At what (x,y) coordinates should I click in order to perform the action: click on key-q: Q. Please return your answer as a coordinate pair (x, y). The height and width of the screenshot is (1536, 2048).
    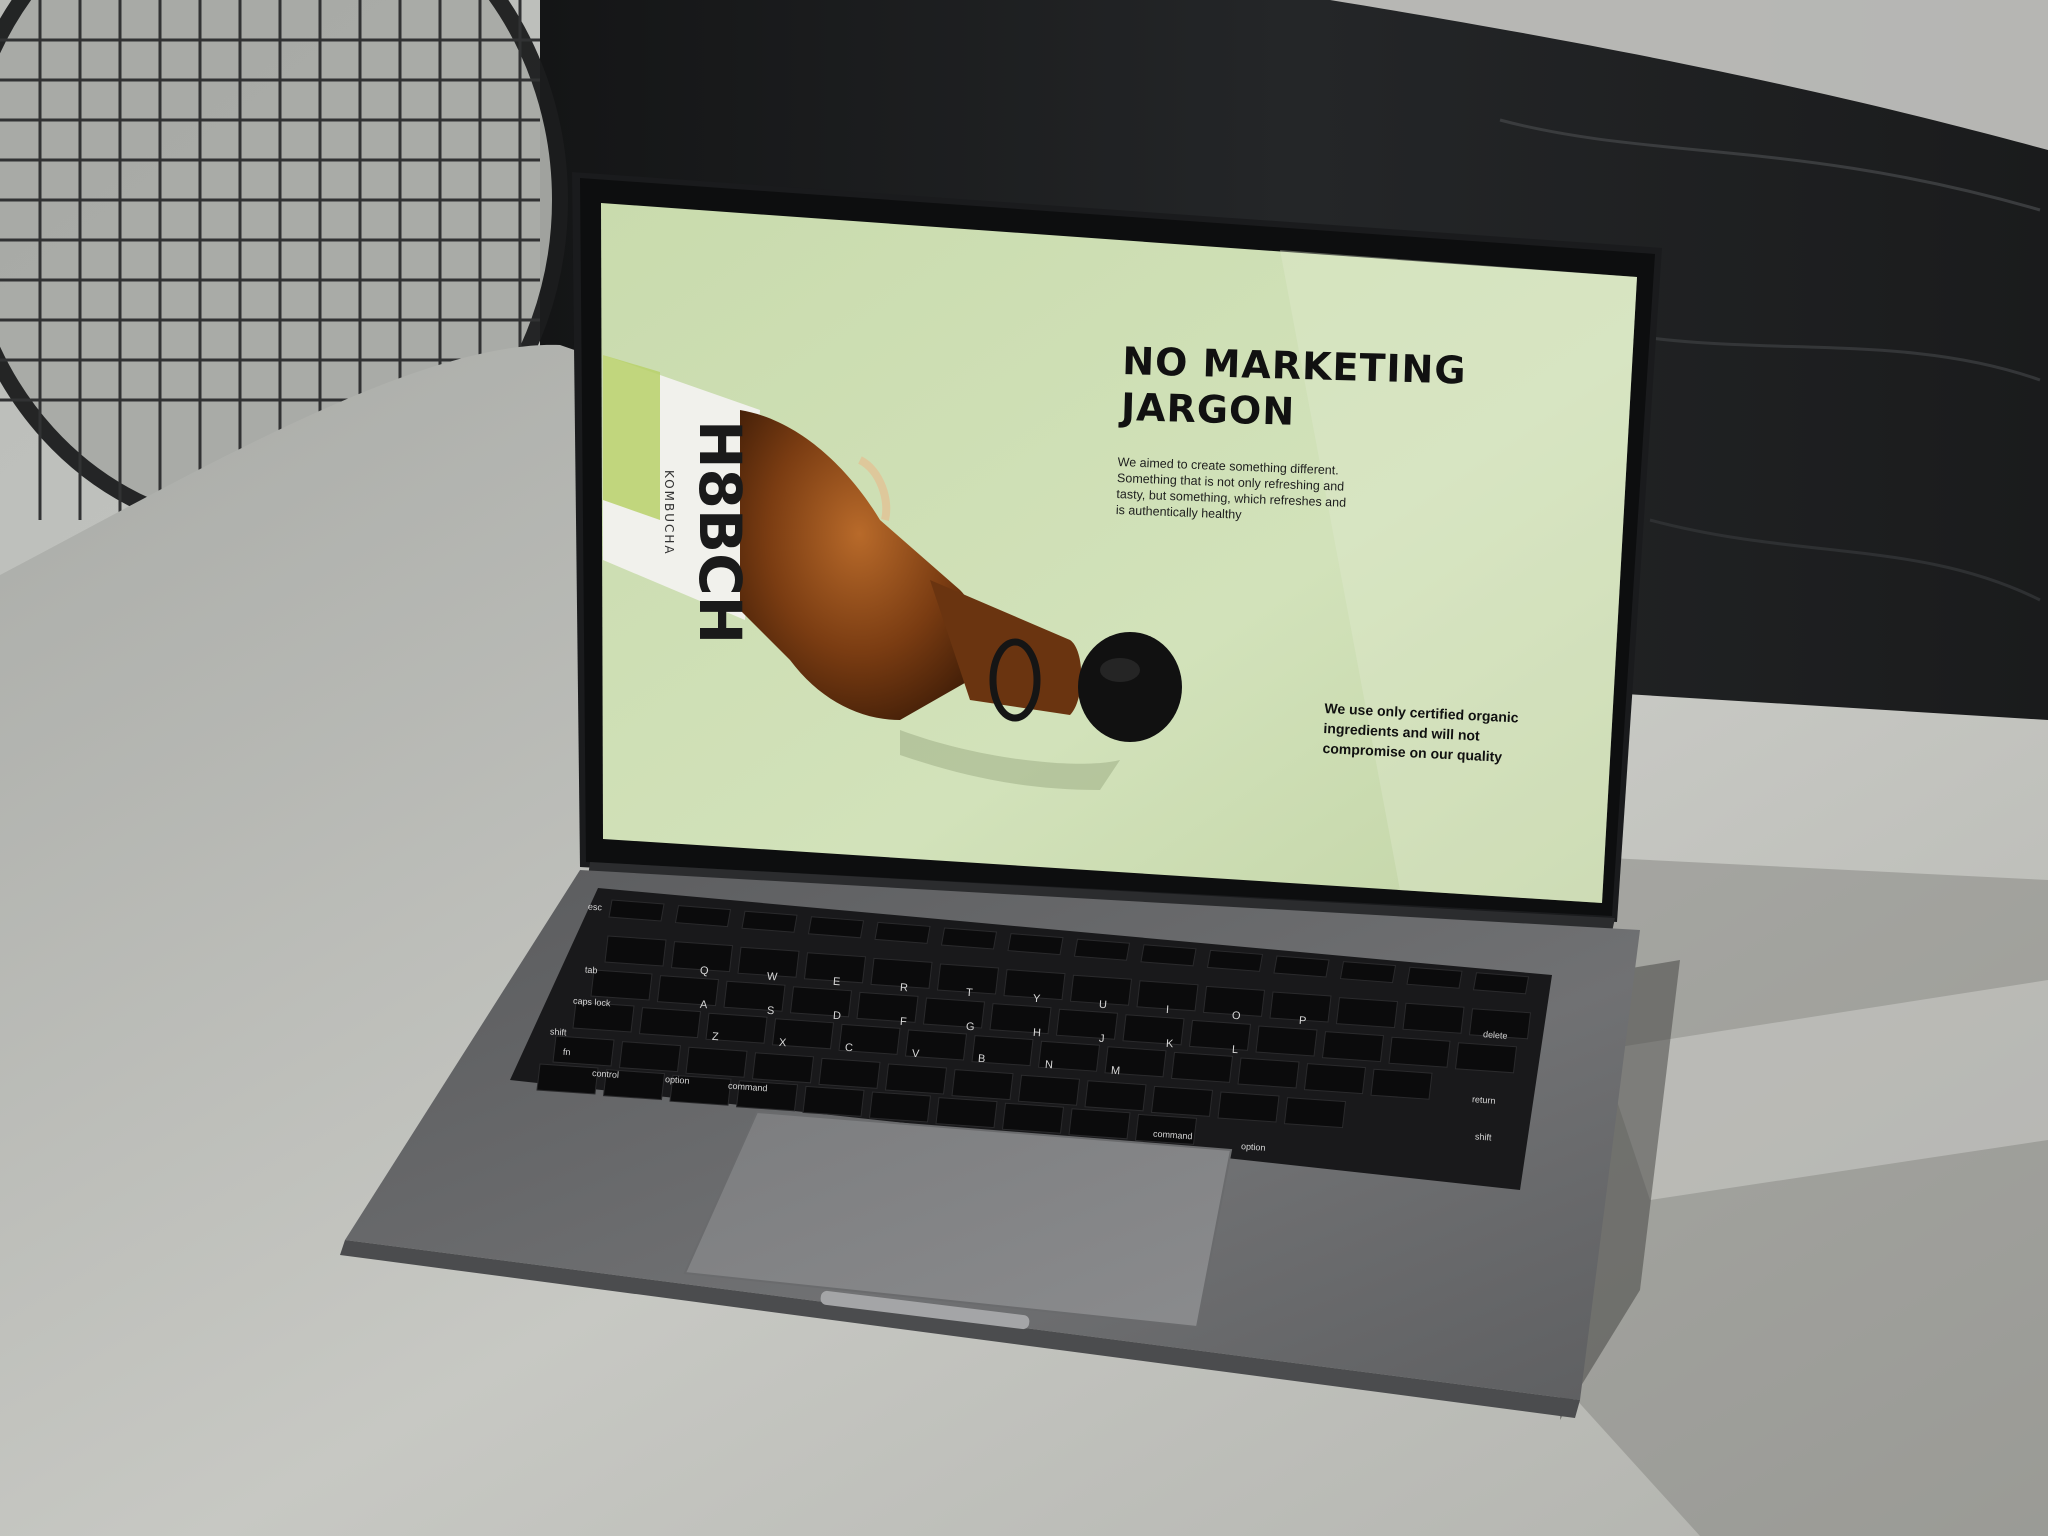
    Looking at the image, I should click on (704, 971).